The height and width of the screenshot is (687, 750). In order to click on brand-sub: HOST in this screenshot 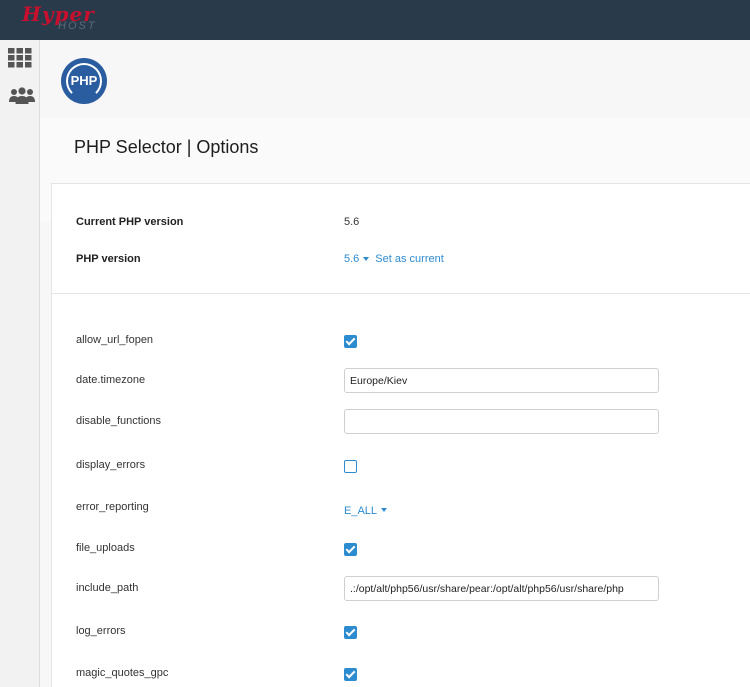, I will do `click(77, 26)`.